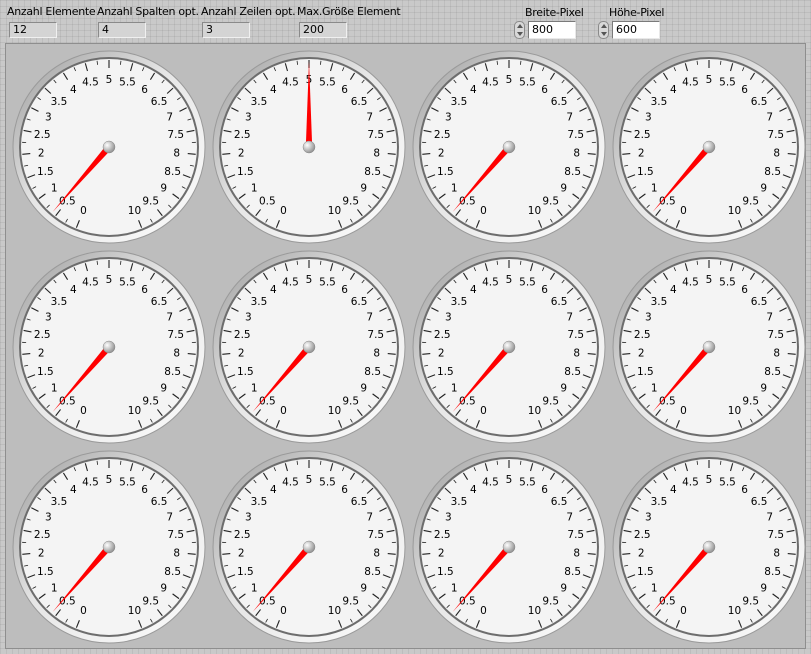 Image resolution: width=811 pixels, height=654 pixels. What do you see at coordinates (552, 30) in the screenshot?
I see `breite-pixel-input: 800` at bounding box center [552, 30].